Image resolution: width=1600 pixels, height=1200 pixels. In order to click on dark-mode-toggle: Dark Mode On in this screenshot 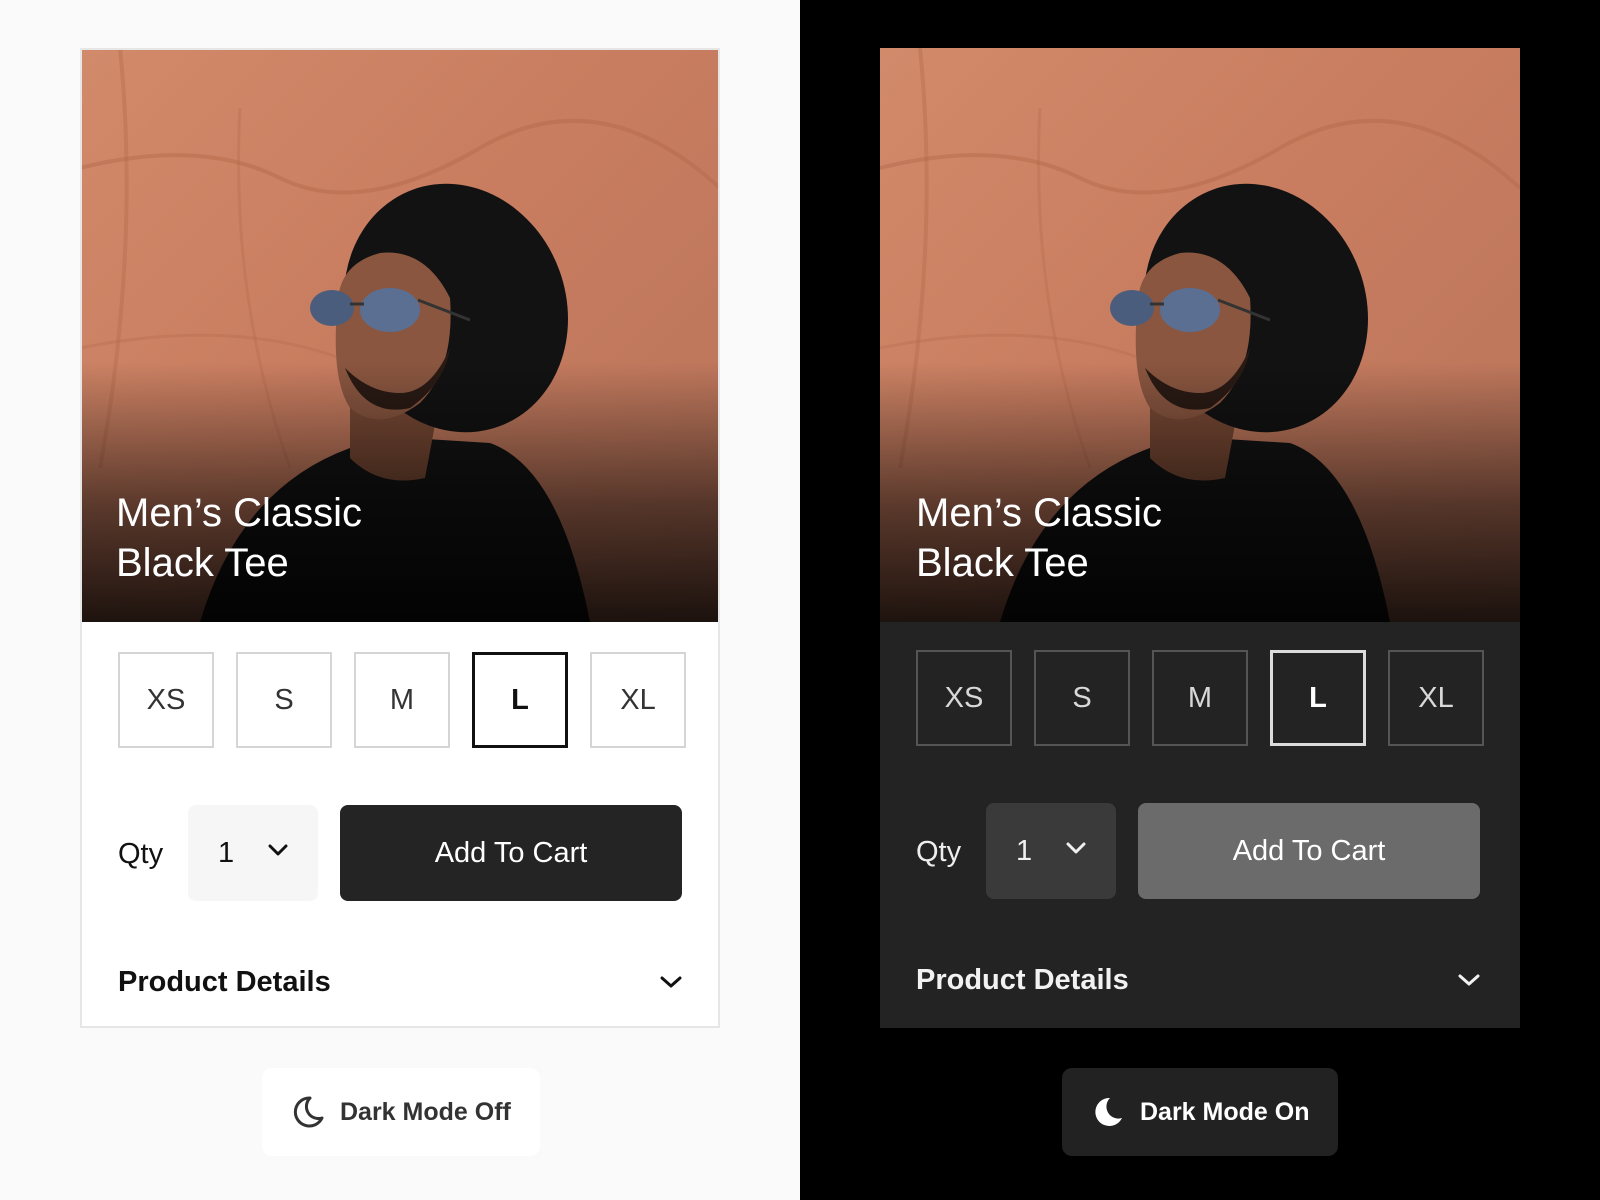, I will do `click(1200, 1112)`.